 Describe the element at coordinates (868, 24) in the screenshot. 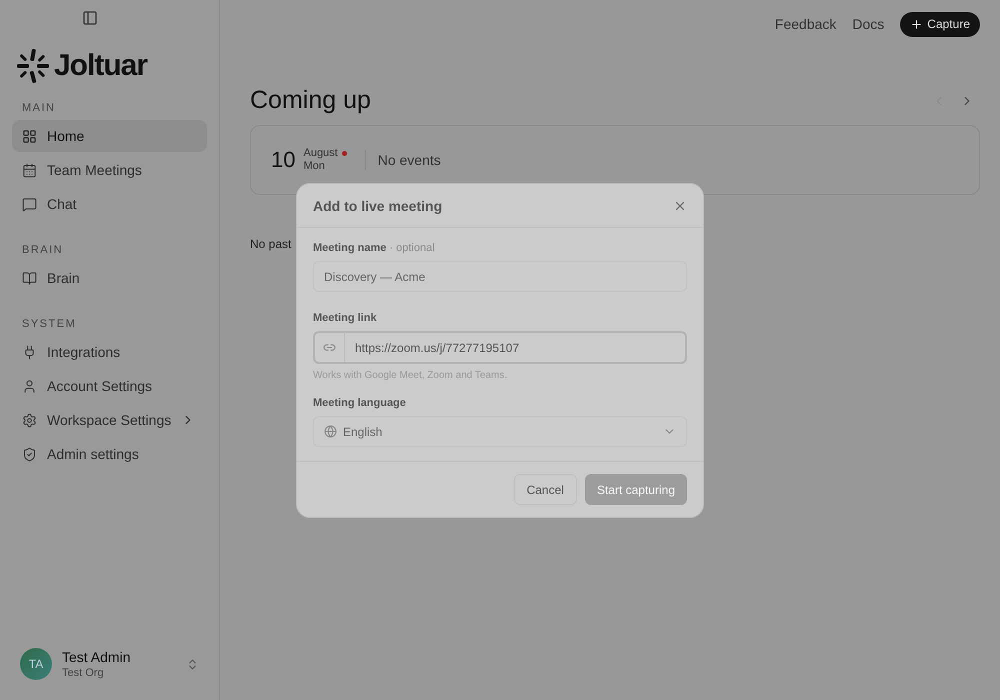

I see `top-link: Docs` at that location.